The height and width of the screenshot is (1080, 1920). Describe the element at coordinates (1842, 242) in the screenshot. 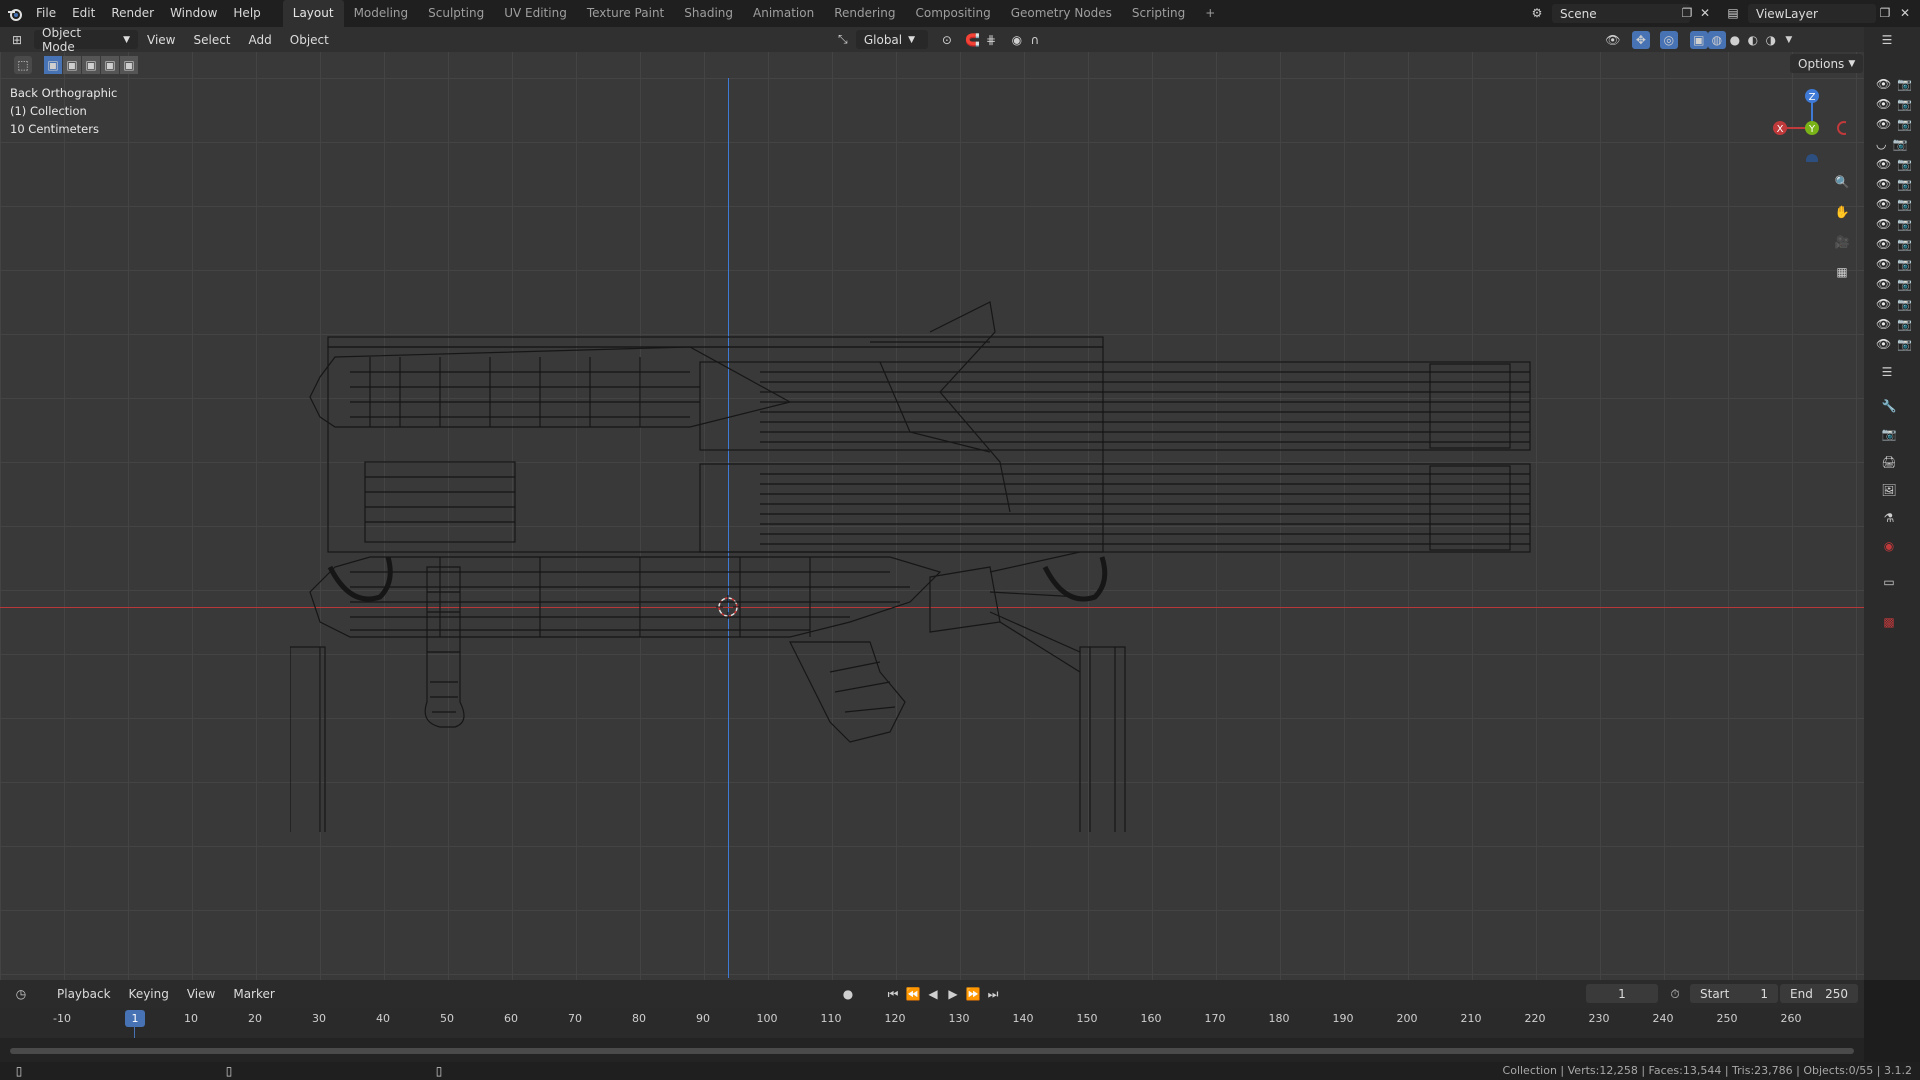

I see `camera-view-icon: 🎥` at that location.